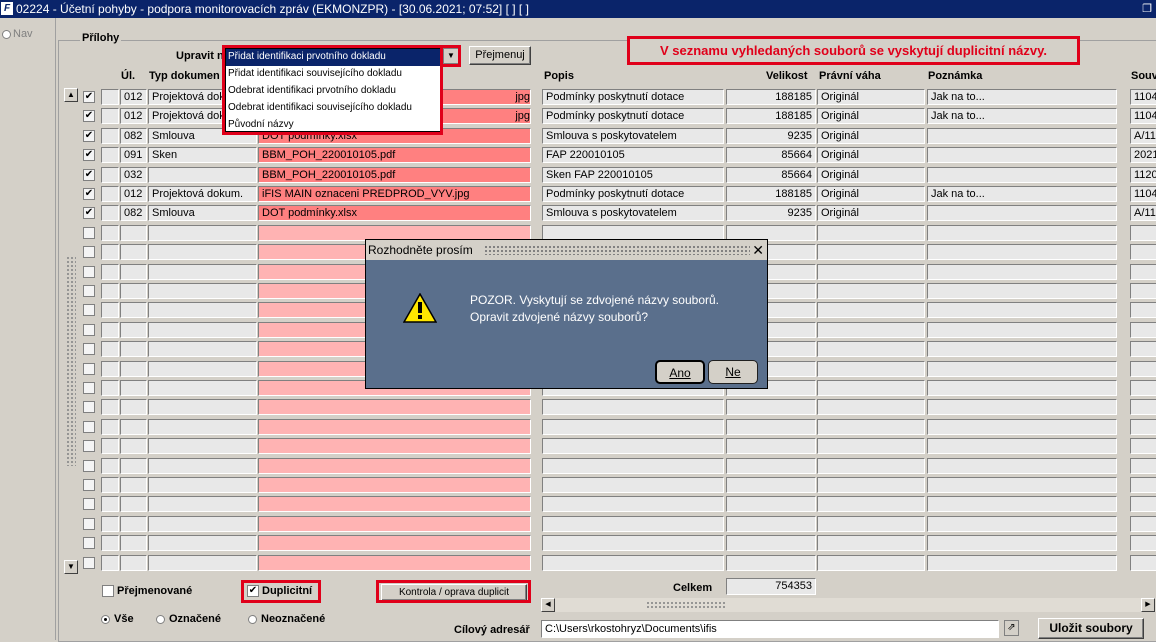  I want to click on cell-popis: FAP 220010105, so click(633, 155).